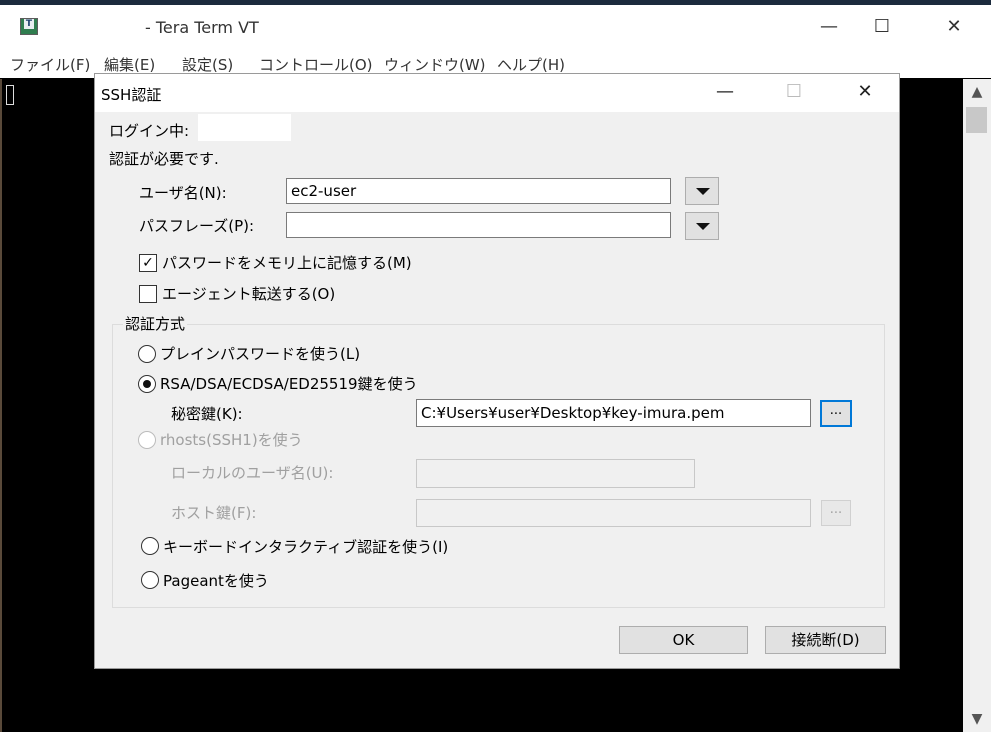 This screenshot has width=991, height=732. Describe the element at coordinates (829, 27) in the screenshot. I see `minimize-button: —` at that location.